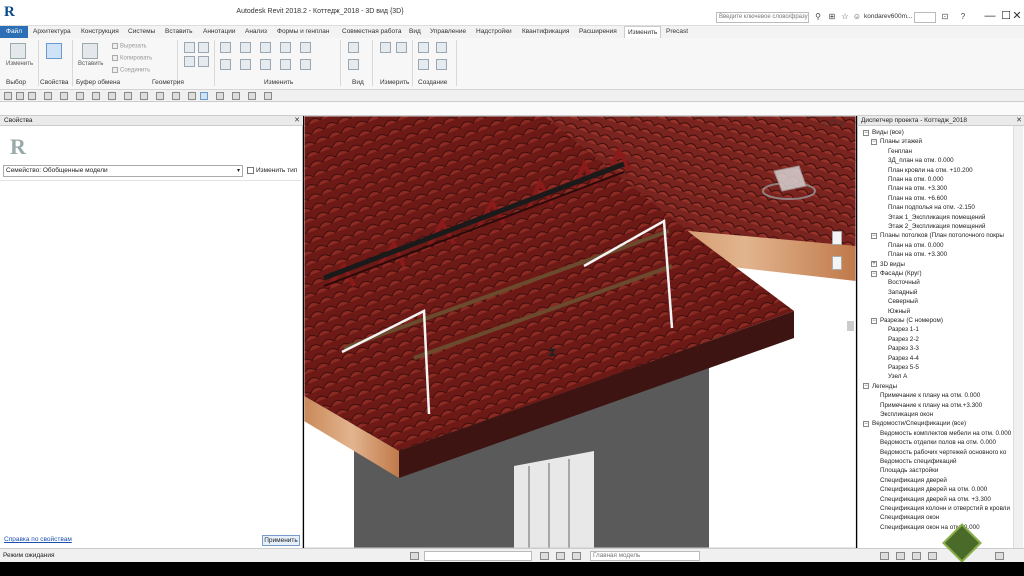 The height and width of the screenshot is (576, 1024). I want to click on viewport-scrollbar, so click(850, 326).